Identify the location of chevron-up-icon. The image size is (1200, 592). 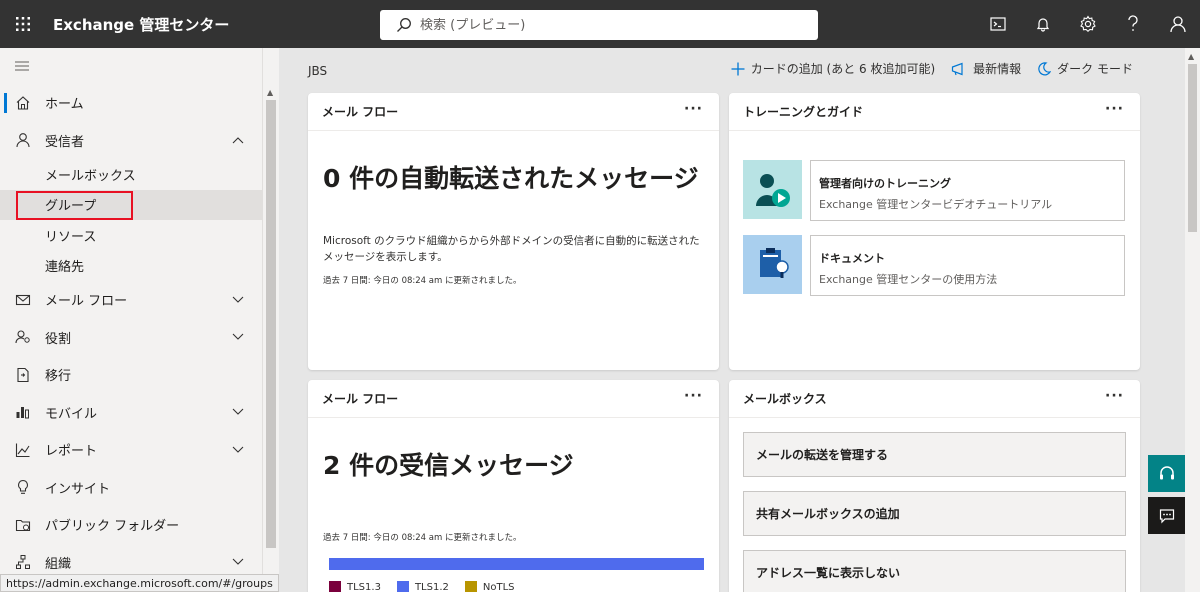
(238, 140).